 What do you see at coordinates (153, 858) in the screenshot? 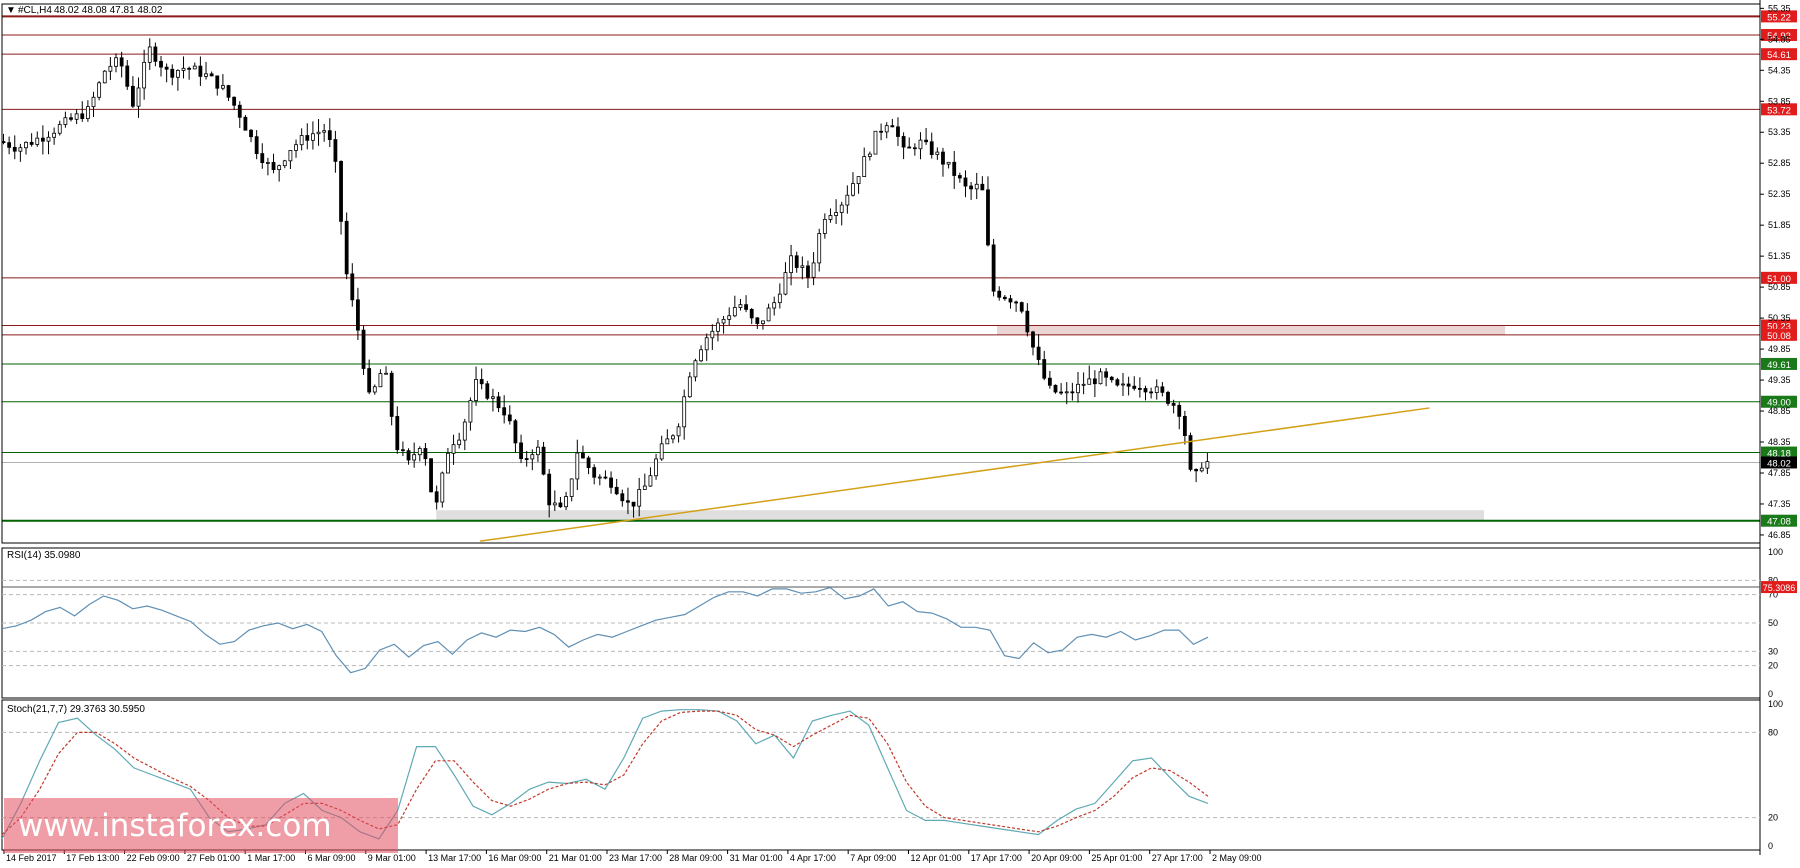
I see `x-tick-label-2: 22 Feb 09:00` at bounding box center [153, 858].